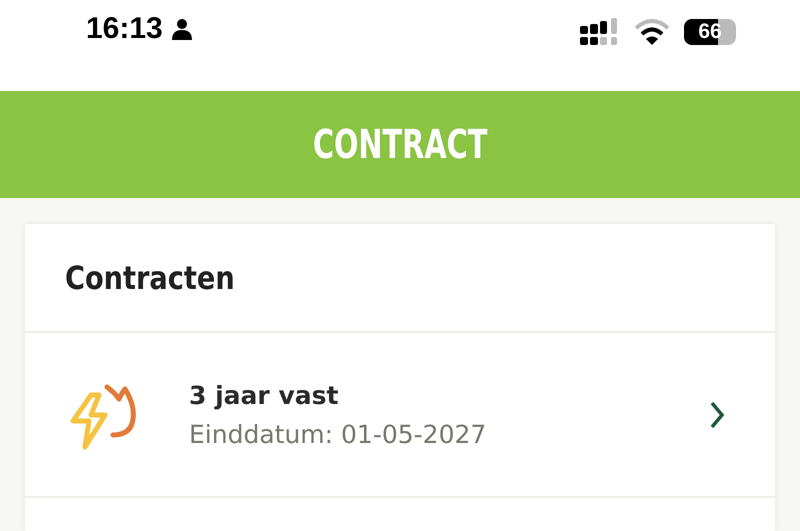 The height and width of the screenshot is (531, 800). What do you see at coordinates (181, 29) in the screenshot?
I see `person-icon` at bounding box center [181, 29].